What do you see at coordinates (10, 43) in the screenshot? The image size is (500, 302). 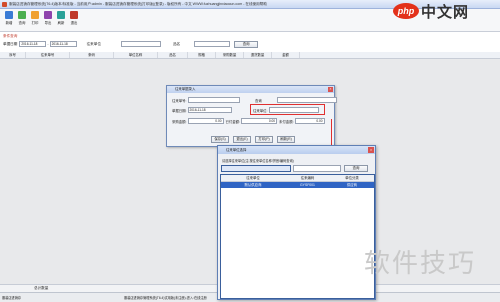 I see `date-label: 单据日期` at bounding box center [10, 43].